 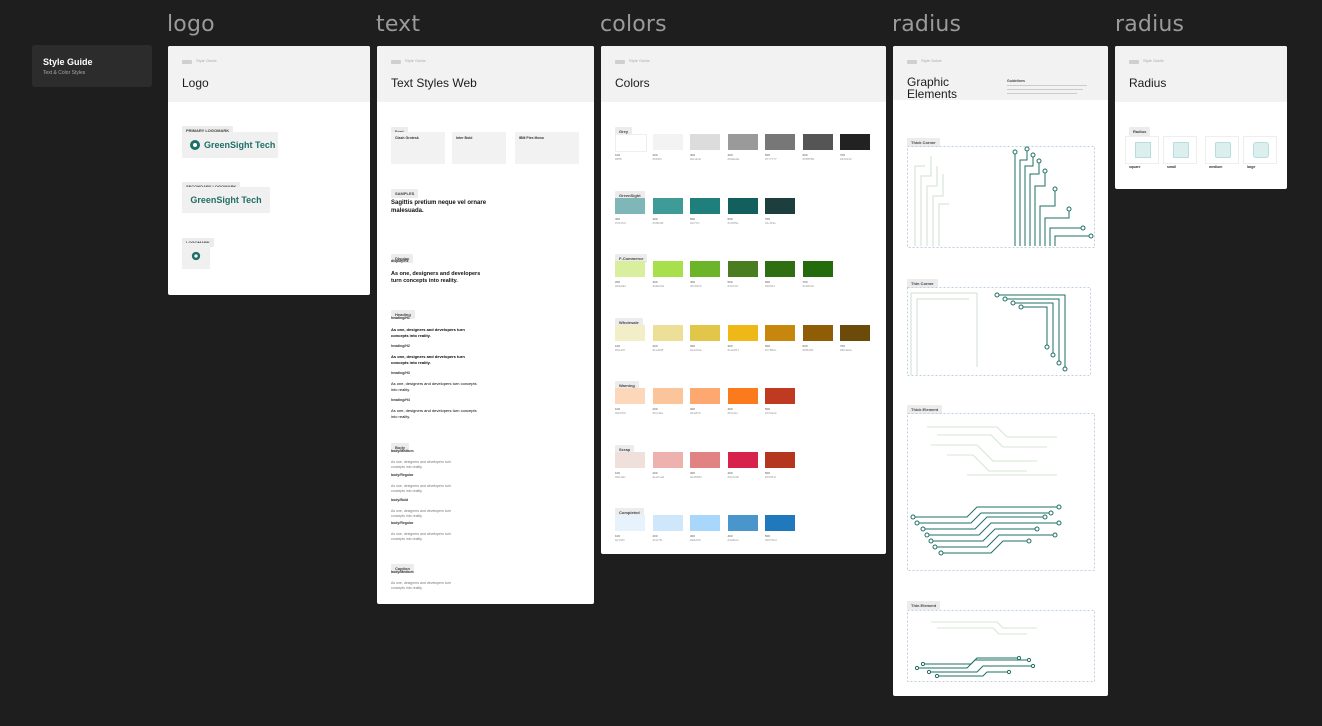 What do you see at coordinates (633, 24) in the screenshot?
I see `frame-label-colors: colors` at bounding box center [633, 24].